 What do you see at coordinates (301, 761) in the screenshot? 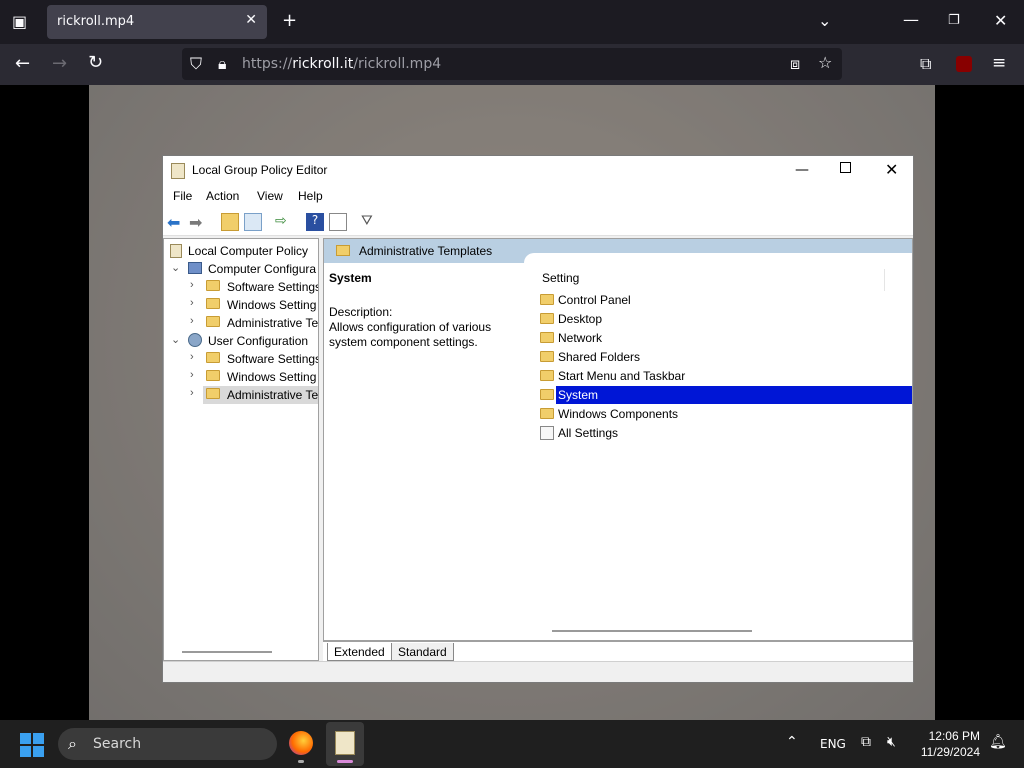
I see `running-indicator` at bounding box center [301, 761].